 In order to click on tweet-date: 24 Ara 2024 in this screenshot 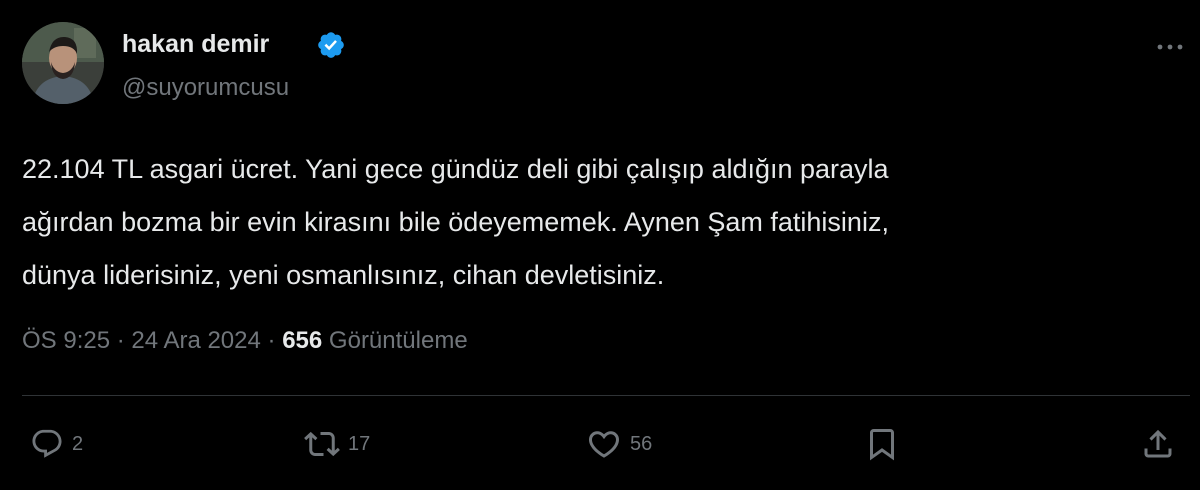, I will do `click(195, 340)`.